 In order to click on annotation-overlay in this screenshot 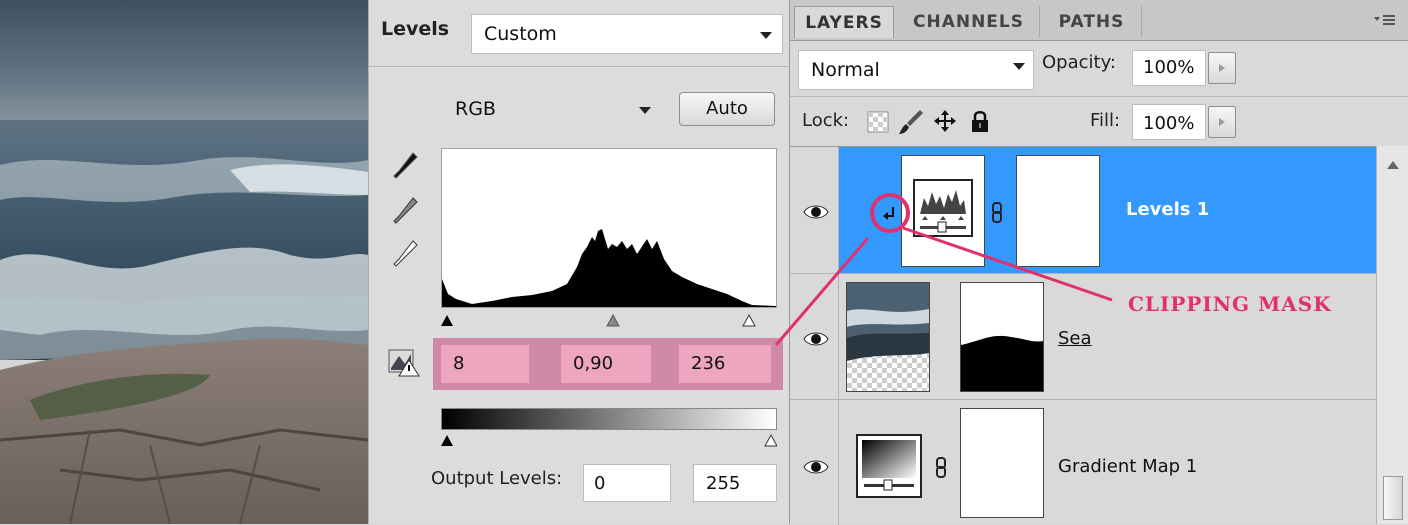, I will do `click(943, 269)`.